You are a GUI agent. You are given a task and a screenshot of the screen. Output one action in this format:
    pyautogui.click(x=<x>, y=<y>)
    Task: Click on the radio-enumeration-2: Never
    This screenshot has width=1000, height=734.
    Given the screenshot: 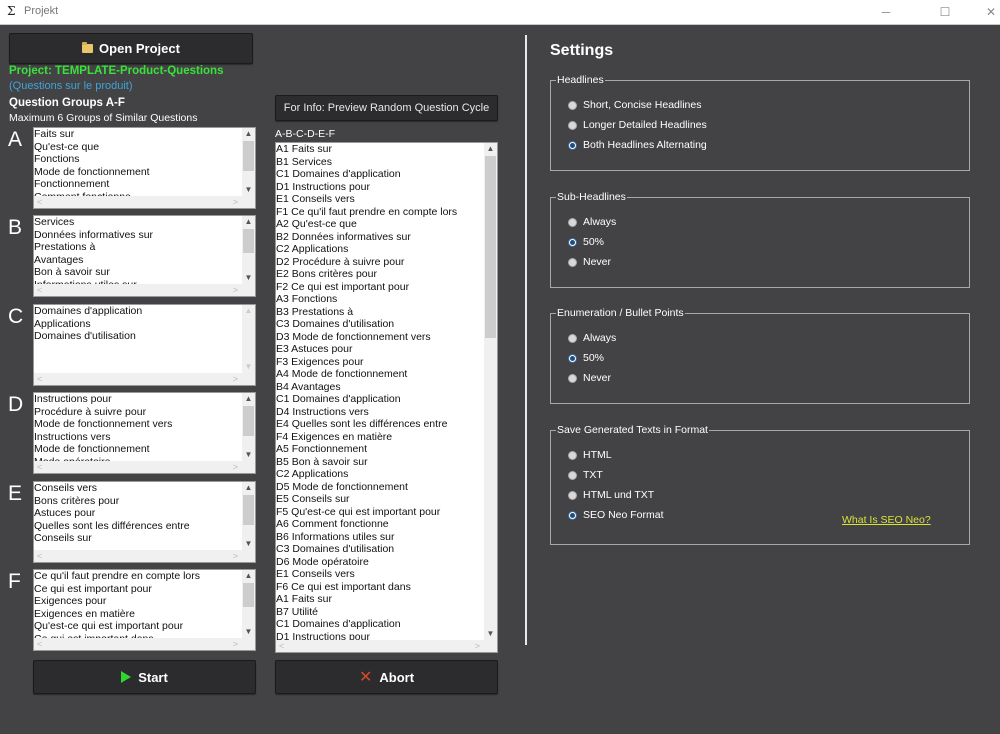 What is the action you would take?
    pyautogui.click(x=589, y=378)
    